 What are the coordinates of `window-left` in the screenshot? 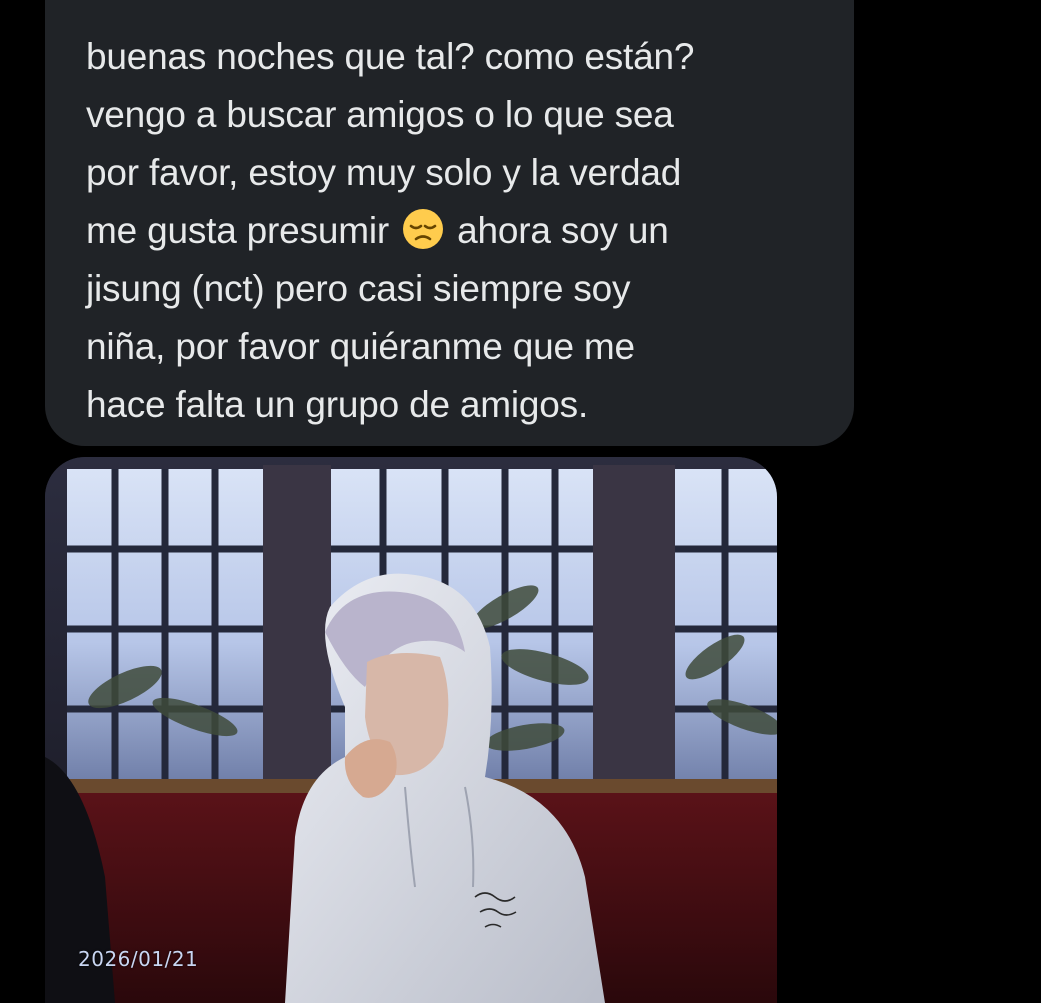 It's located at (165, 626).